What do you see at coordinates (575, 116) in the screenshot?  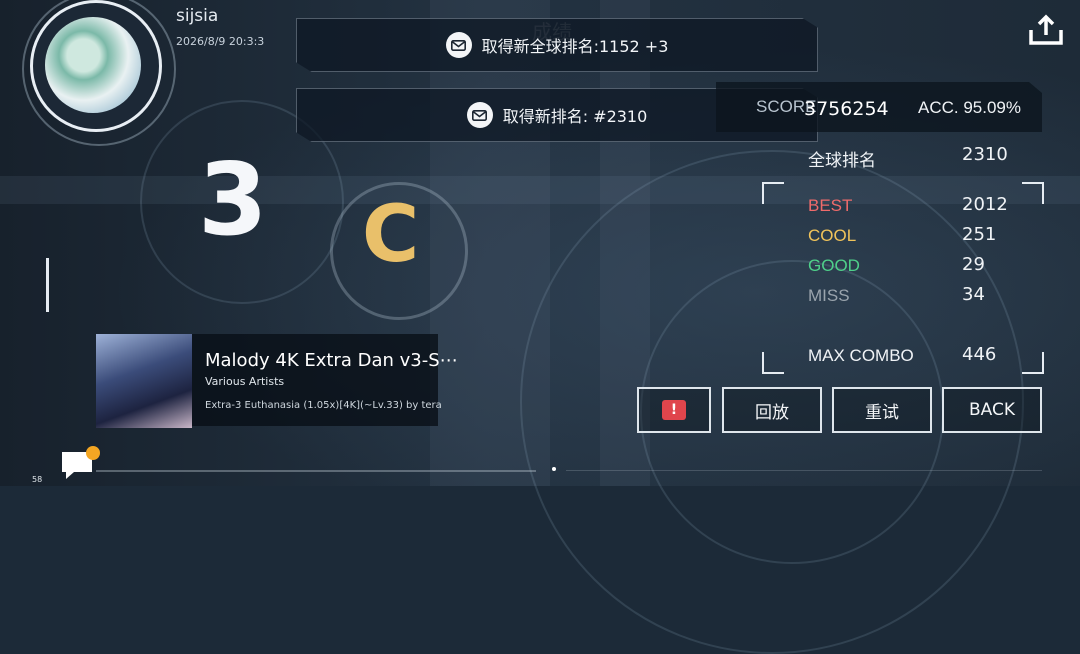 I see `notice-text: 取得新排名: #2310` at bounding box center [575, 116].